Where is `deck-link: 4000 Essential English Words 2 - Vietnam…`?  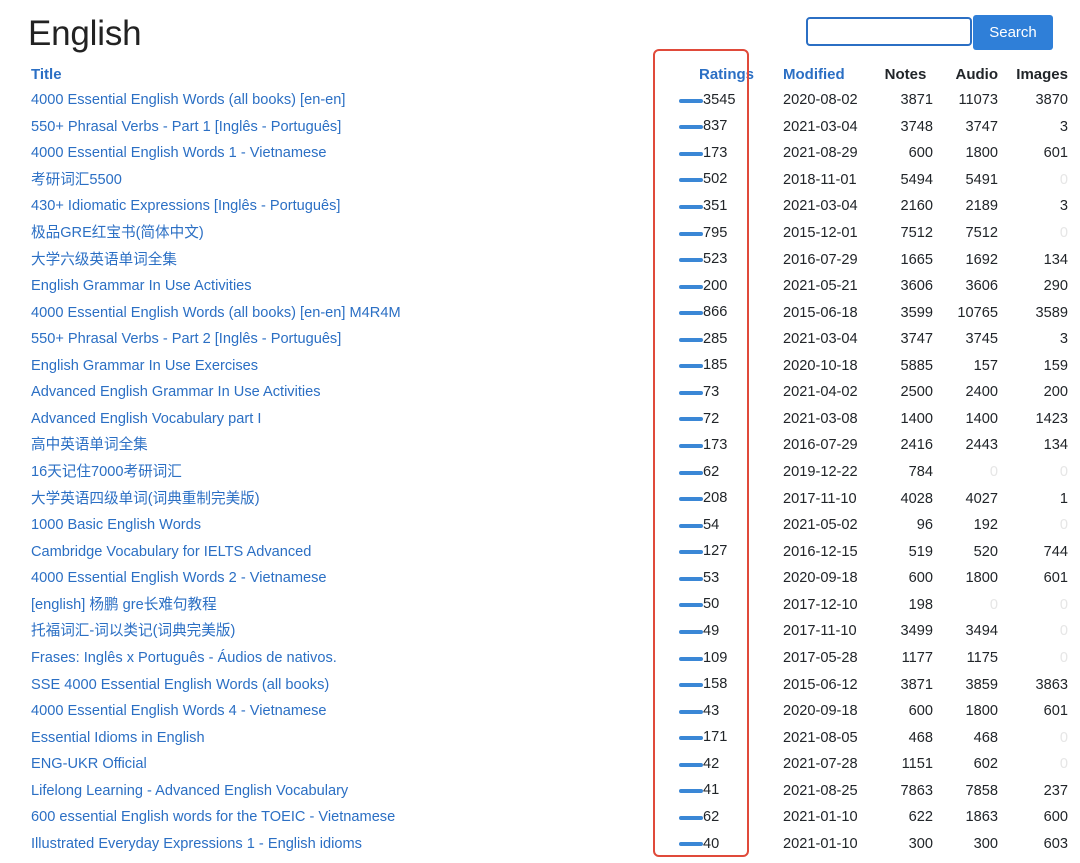
deck-link: 4000 Essential English Words 2 - Vietnam… is located at coordinates (179, 578).